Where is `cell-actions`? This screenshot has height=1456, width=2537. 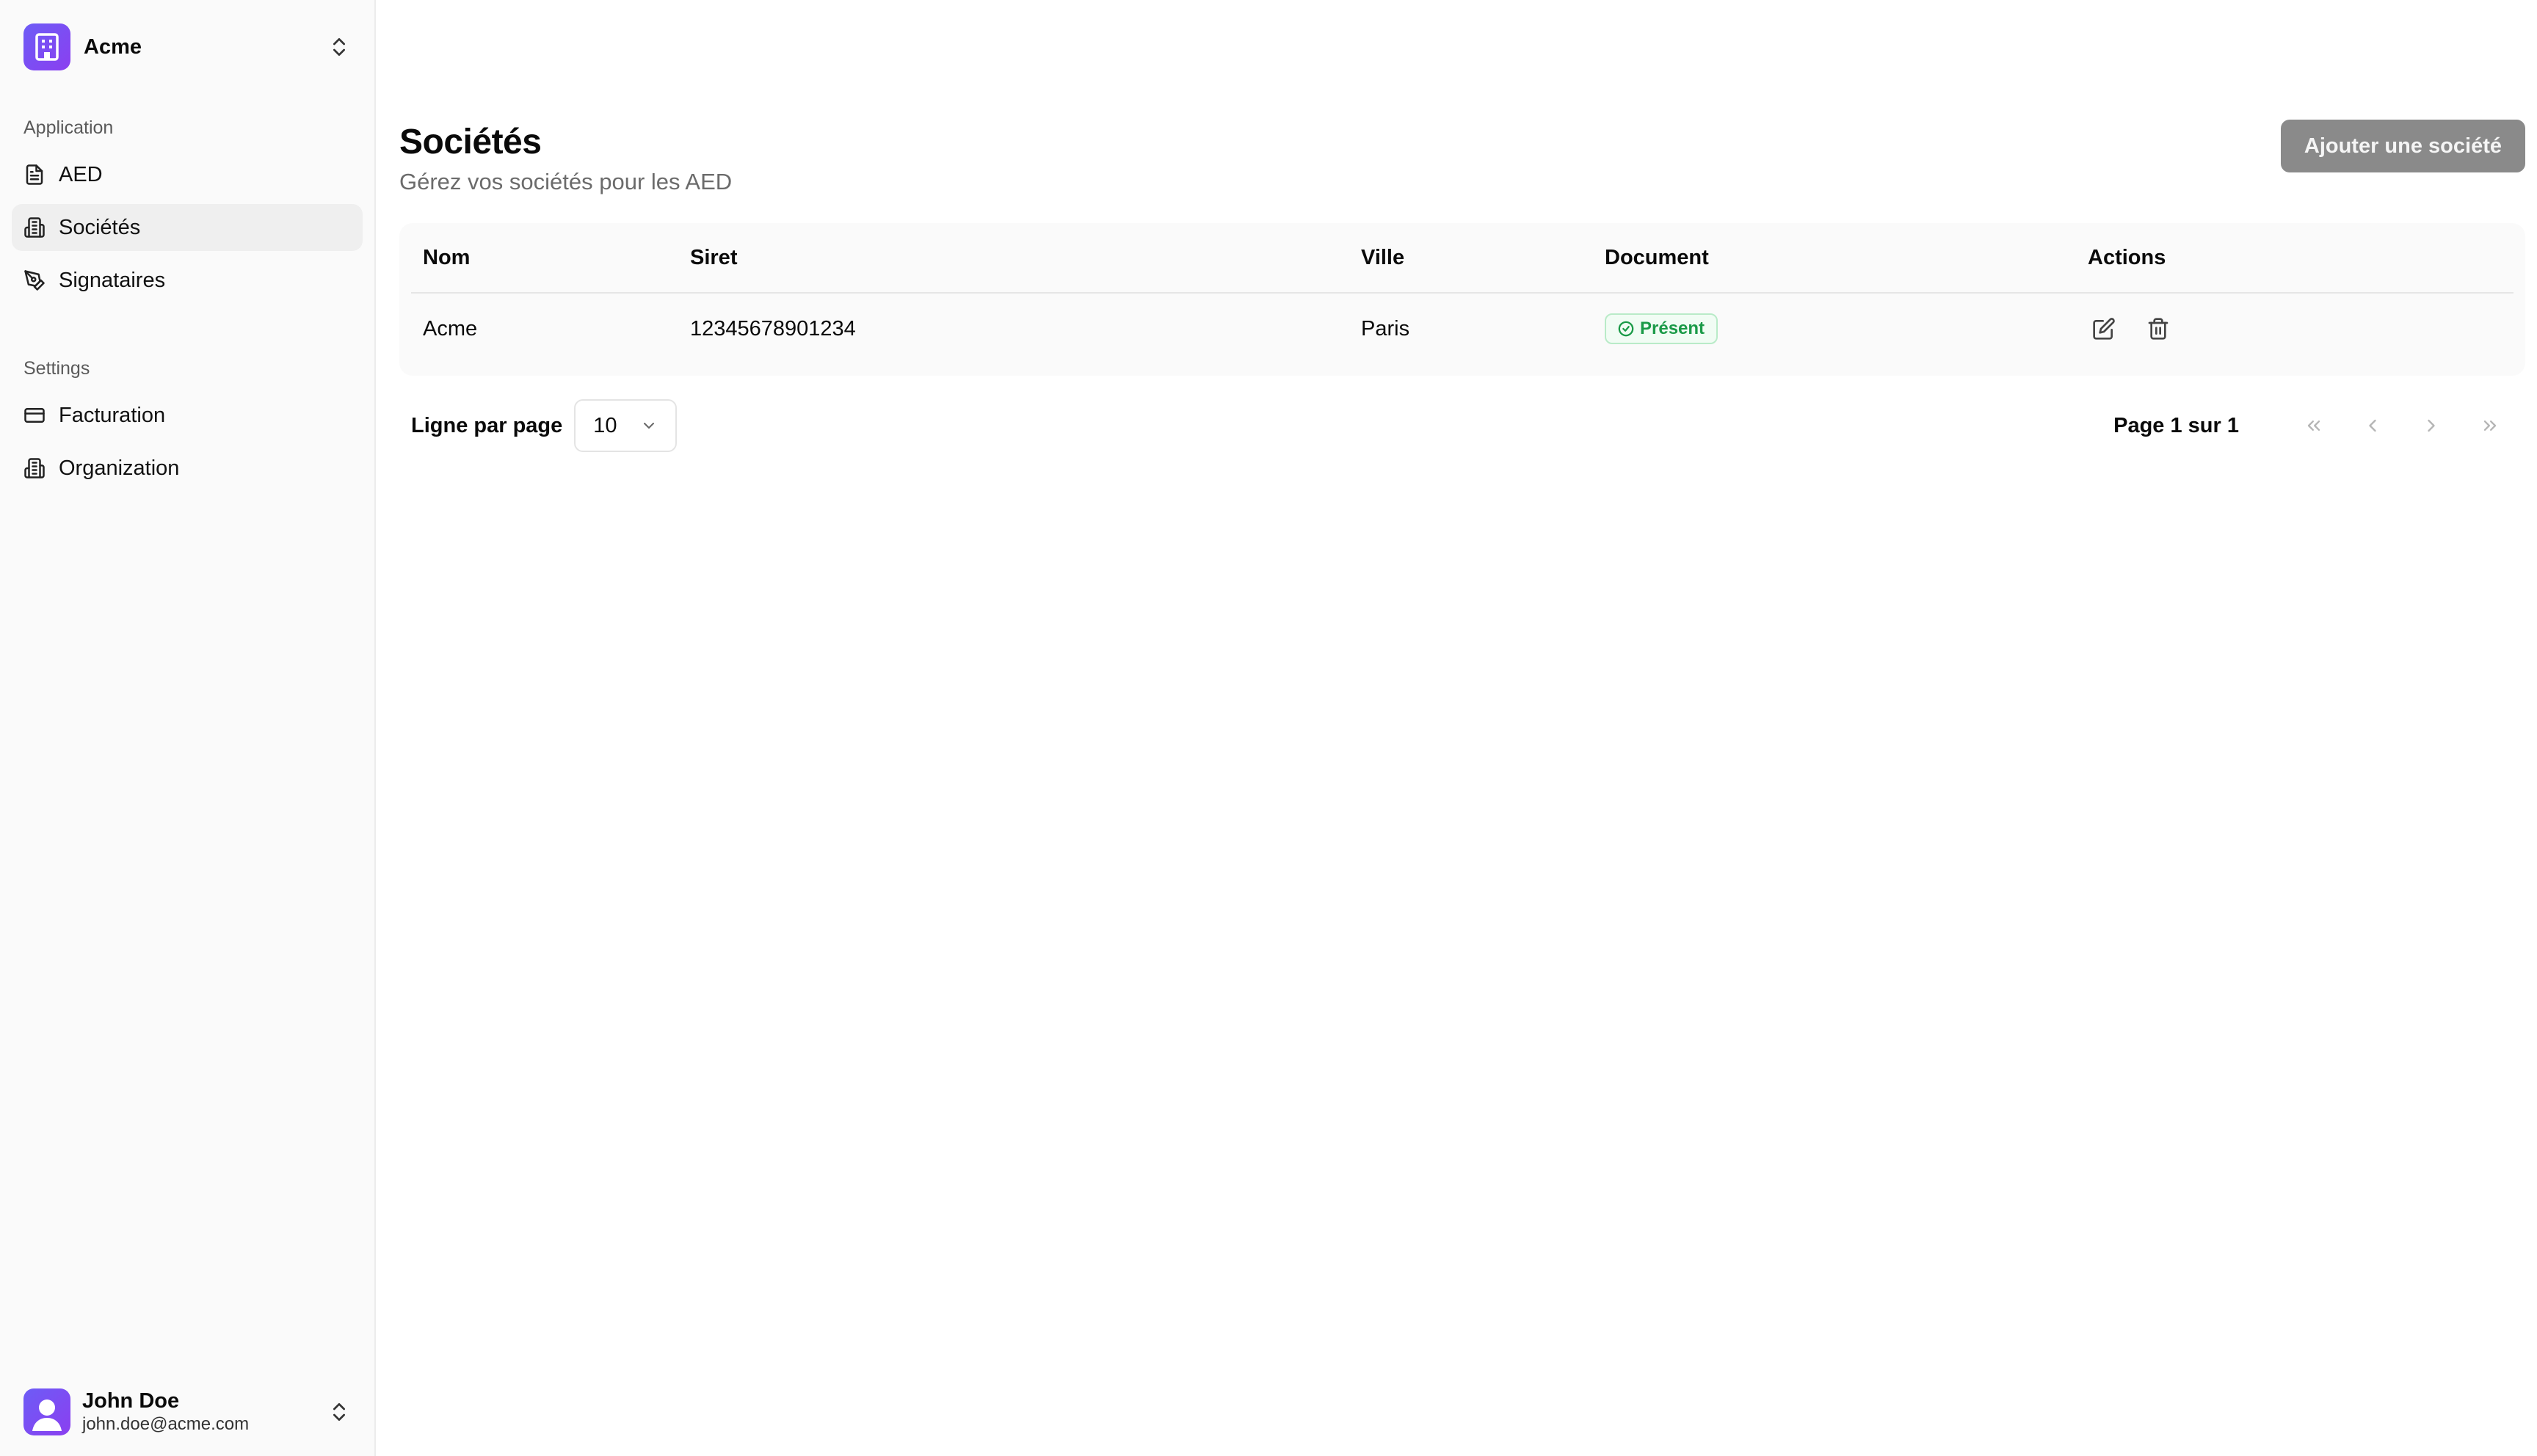
cell-actions is located at coordinates (2131, 329).